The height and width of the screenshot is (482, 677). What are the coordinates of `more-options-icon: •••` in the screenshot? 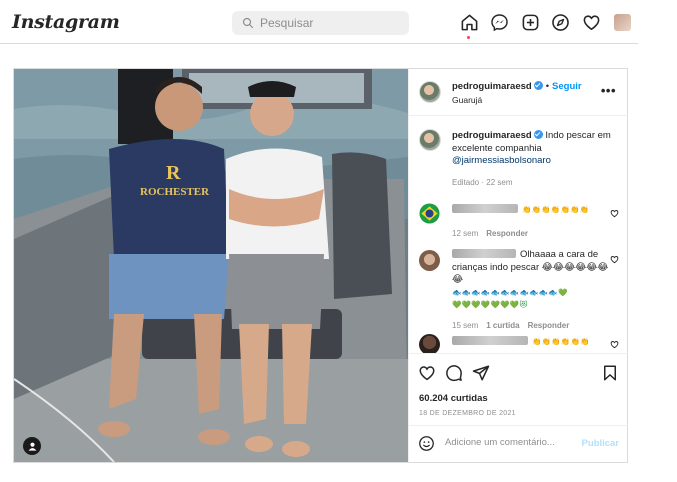 It's located at (608, 90).